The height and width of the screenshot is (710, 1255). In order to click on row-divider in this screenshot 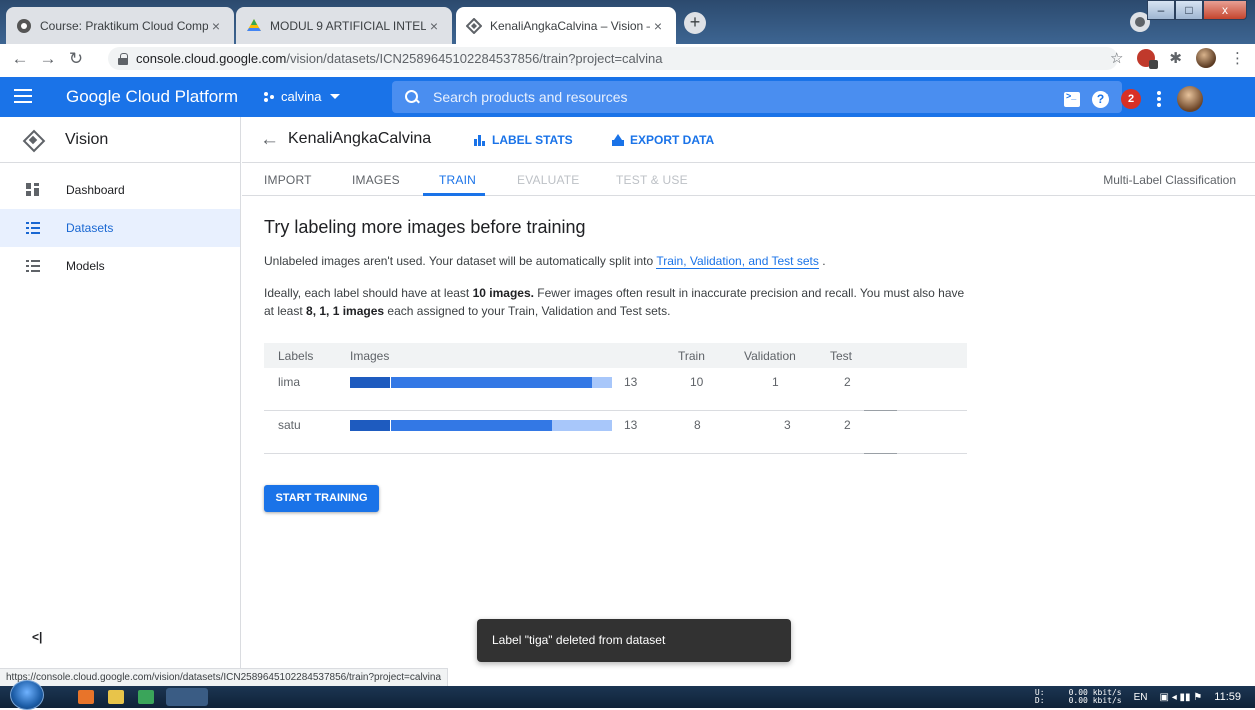, I will do `click(880, 453)`.